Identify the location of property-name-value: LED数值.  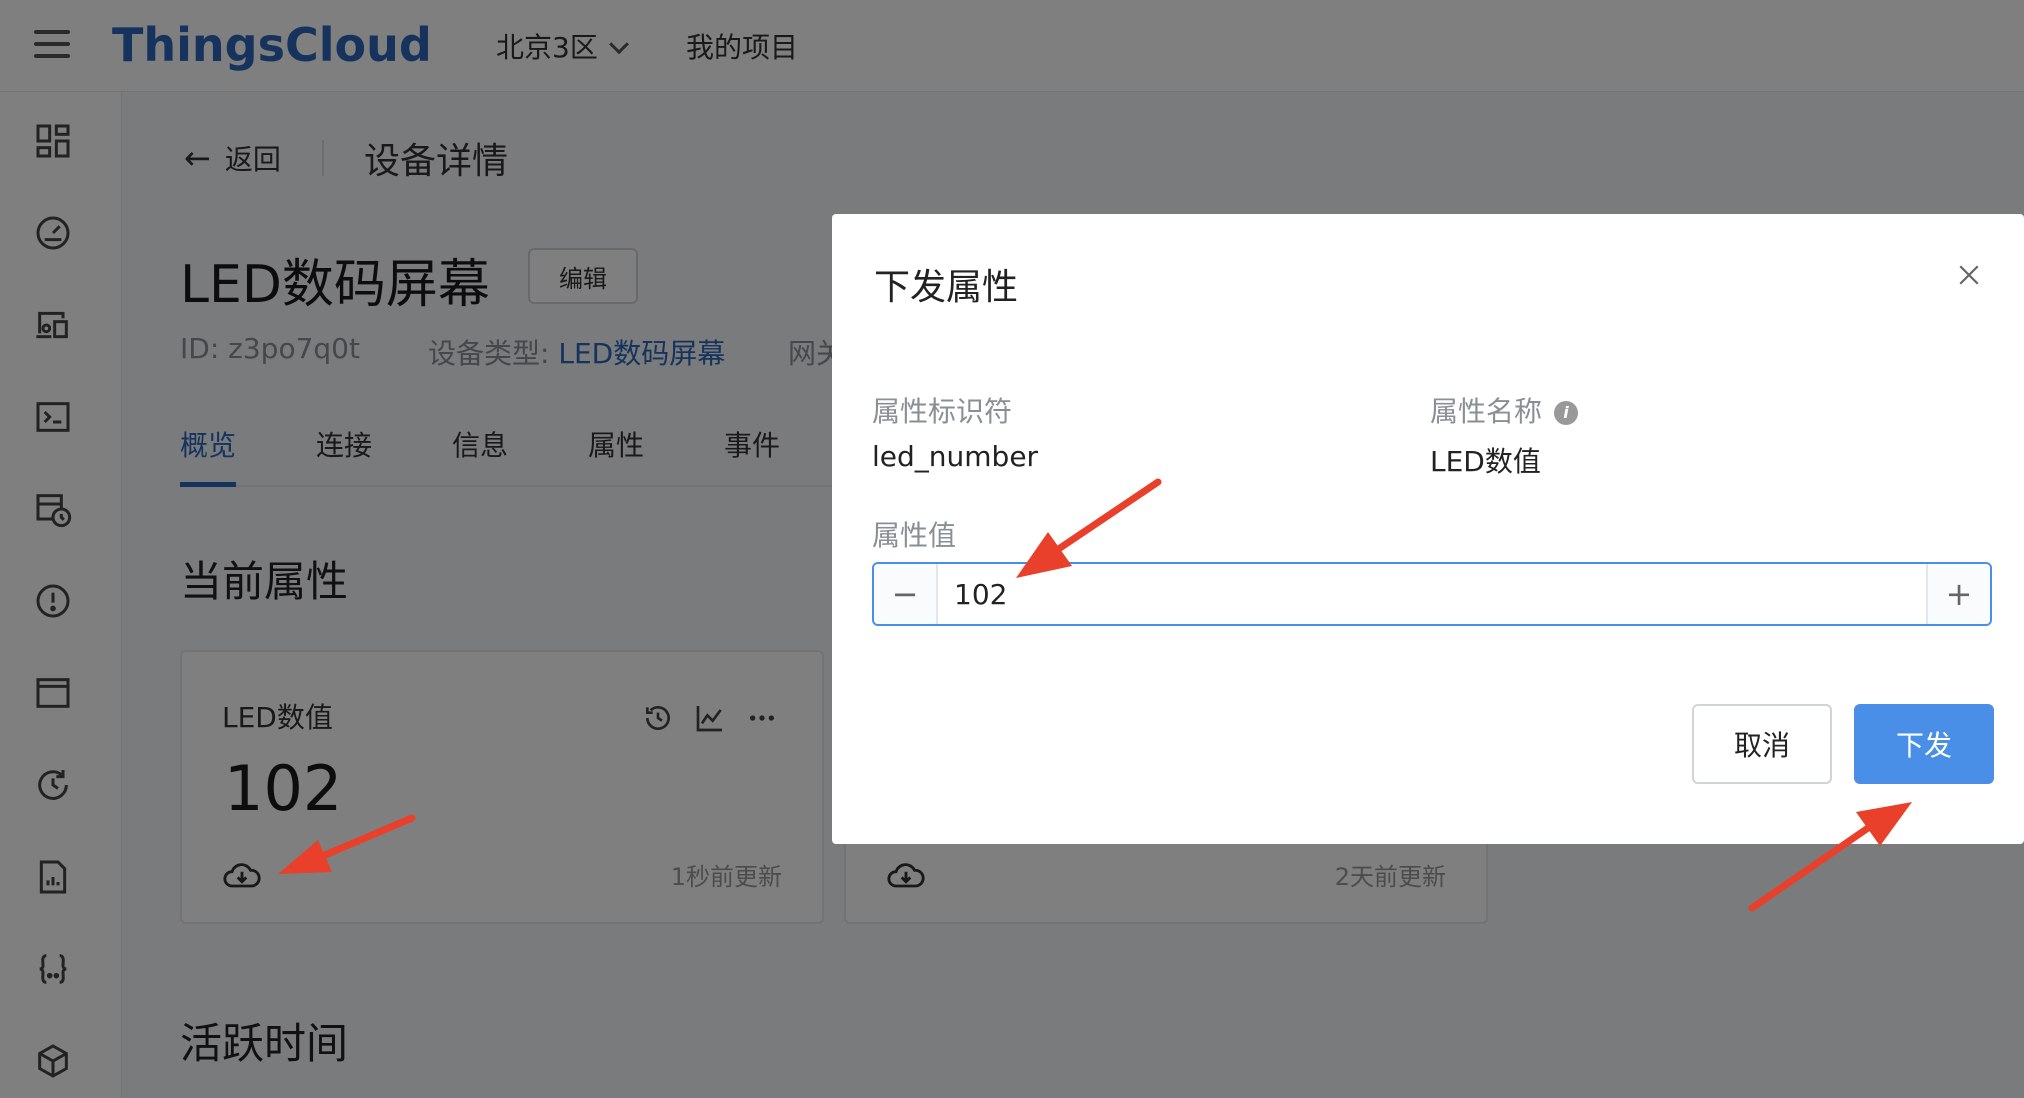
(1485, 461).